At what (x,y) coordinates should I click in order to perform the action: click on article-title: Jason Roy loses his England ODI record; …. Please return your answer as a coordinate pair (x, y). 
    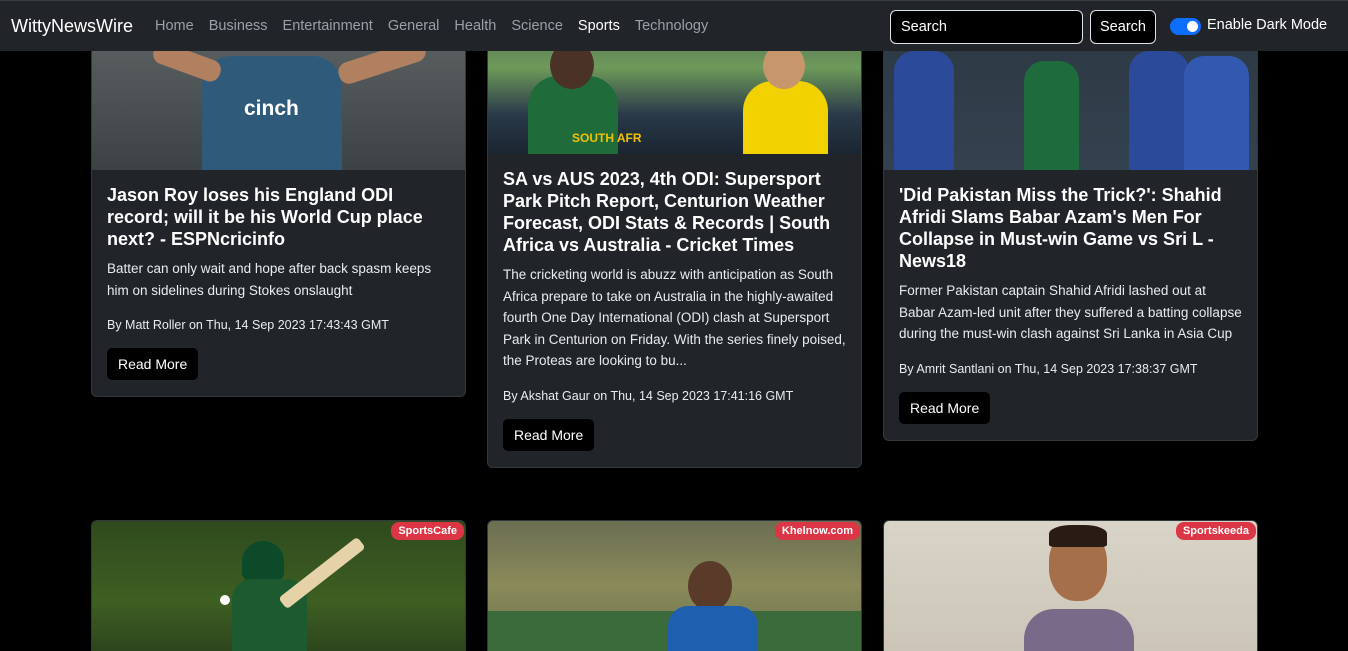
    Looking at the image, I should click on (278, 217).